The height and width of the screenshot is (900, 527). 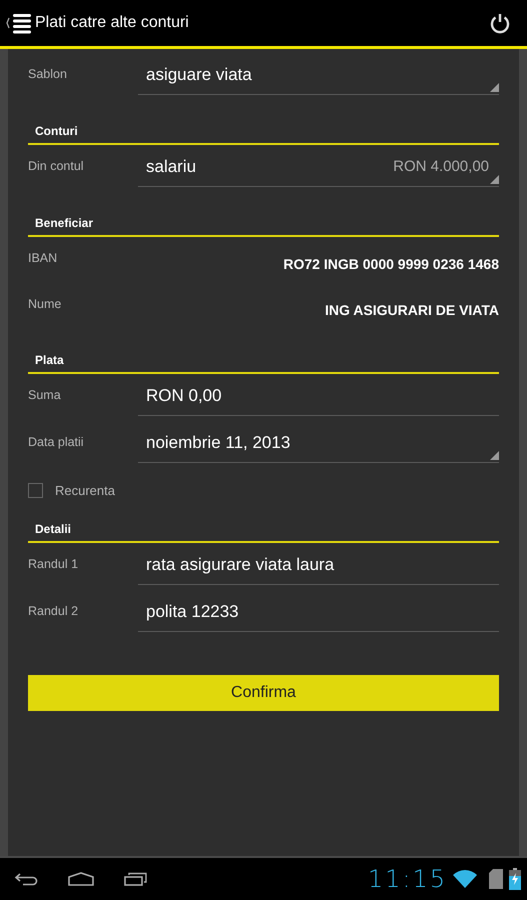 What do you see at coordinates (318, 566) in the screenshot?
I see `input-field: rata asigurare viata laura` at bounding box center [318, 566].